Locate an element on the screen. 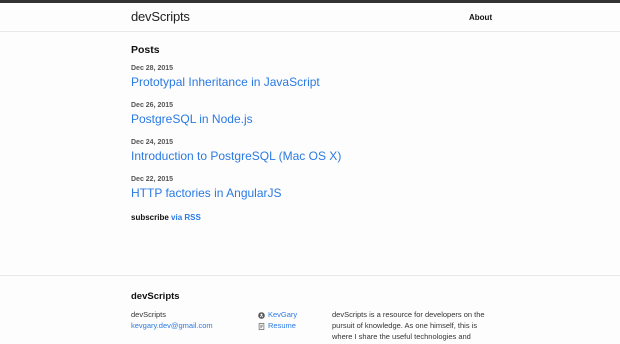  subscribe-label: subscribe is located at coordinates (150, 217).